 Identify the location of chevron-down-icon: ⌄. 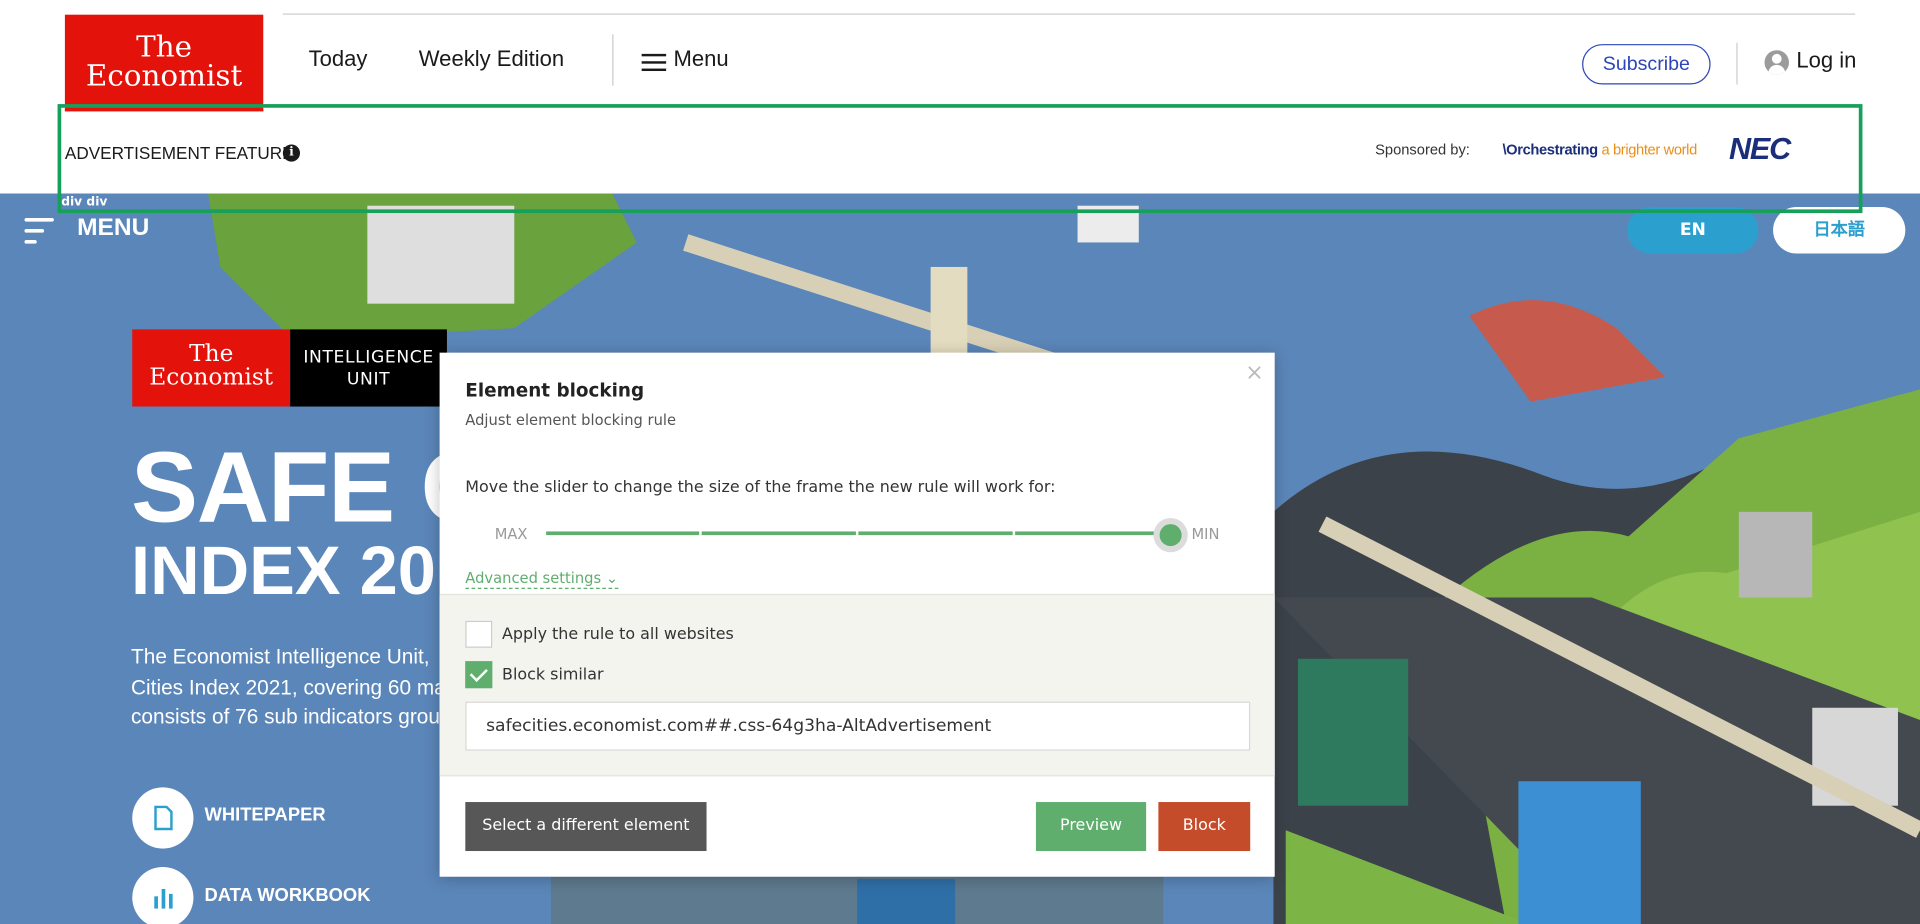
(612, 578).